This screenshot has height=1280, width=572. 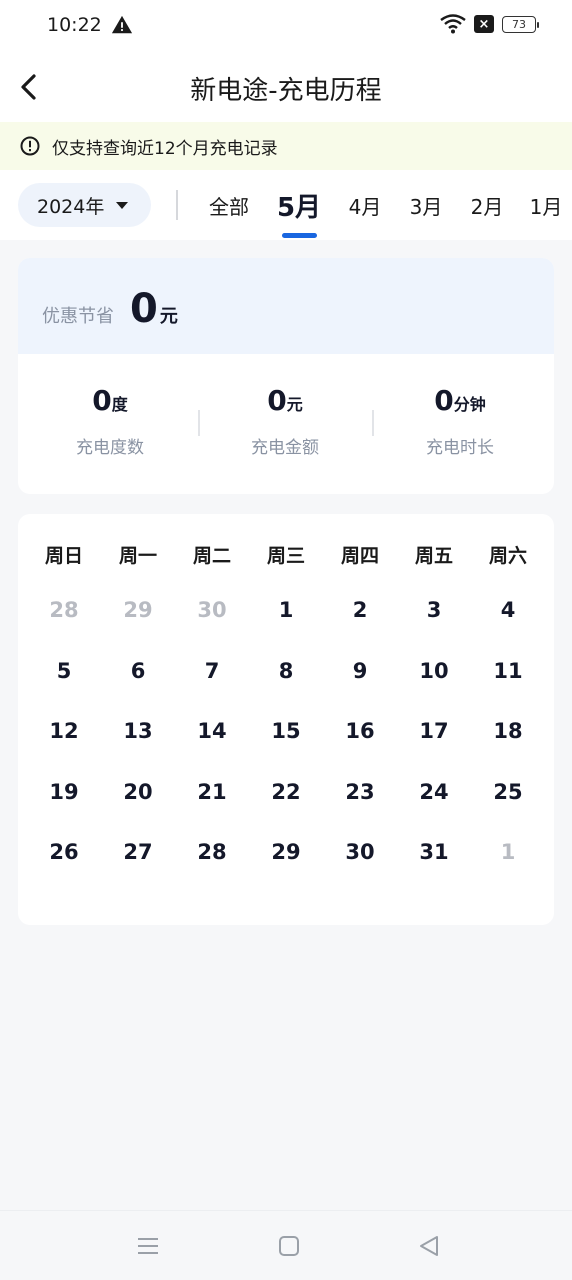 What do you see at coordinates (286, 26) in the screenshot?
I see `status-bar: 10:22 × 73` at bounding box center [286, 26].